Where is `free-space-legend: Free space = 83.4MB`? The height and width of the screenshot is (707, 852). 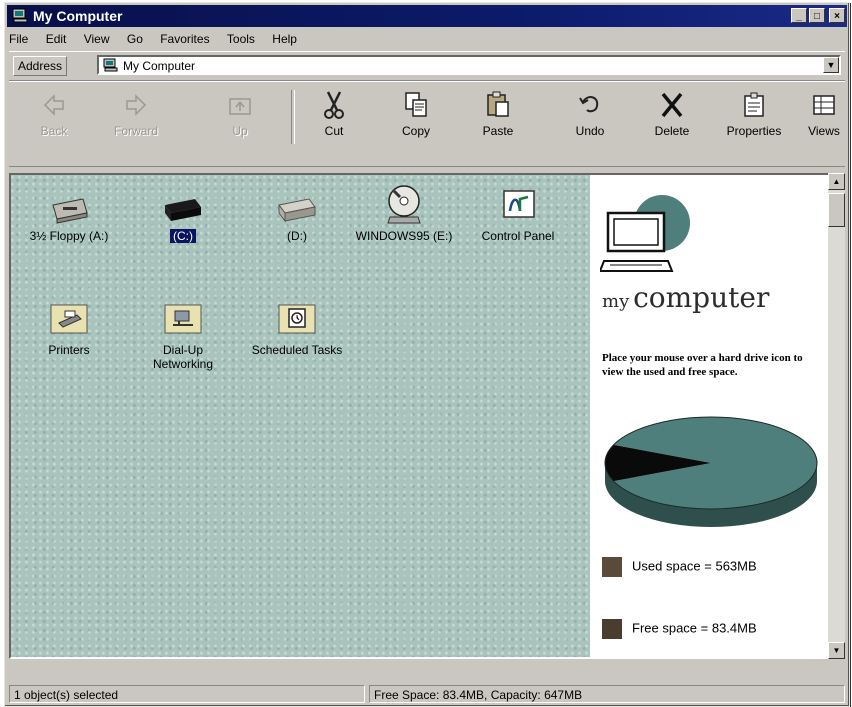 free-space-legend: Free space = 83.4MB is located at coordinates (679, 629).